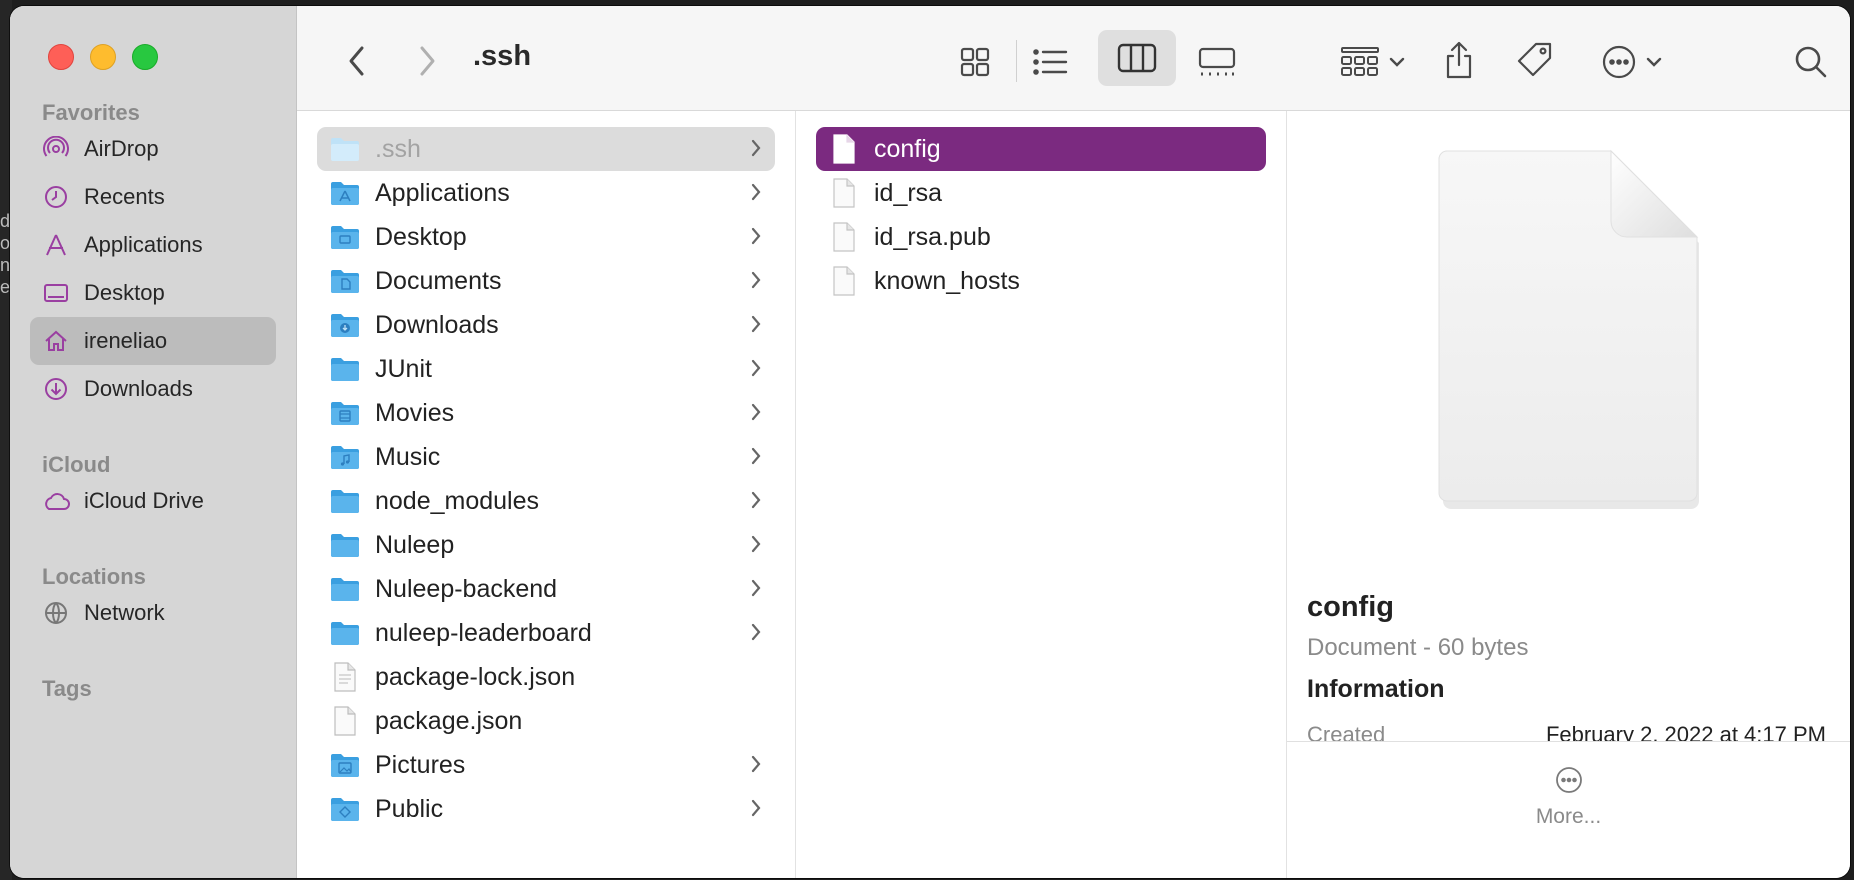 Image resolution: width=1854 pixels, height=880 pixels. Describe the element at coordinates (345, 325) in the screenshot. I see `downloads-folder-icon` at that location.